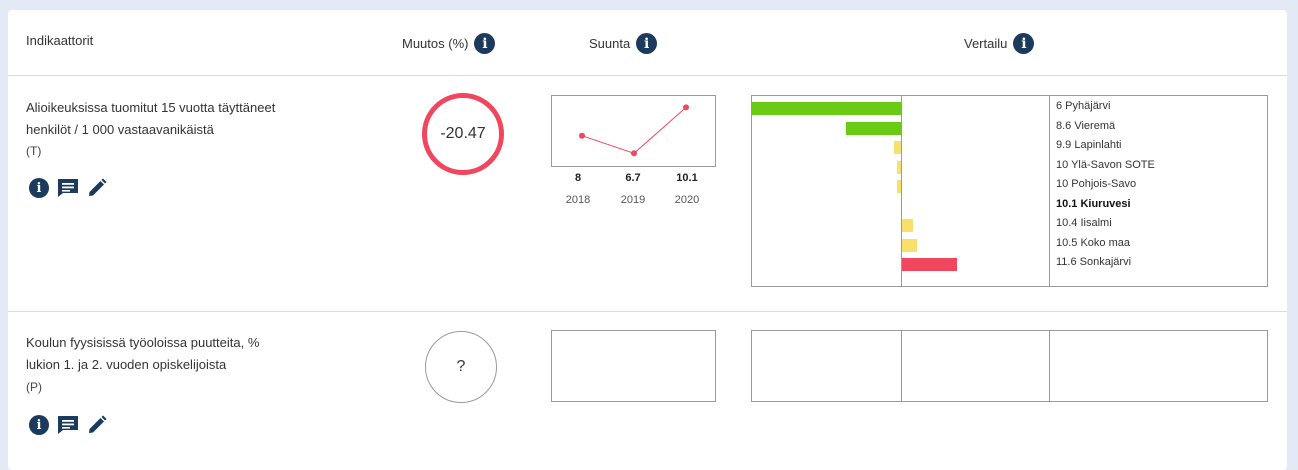 The height and width of the screenshot is (470, 1298). I want to click on comparison-label: 10.4 Iisalmi, so click(1084, 223).